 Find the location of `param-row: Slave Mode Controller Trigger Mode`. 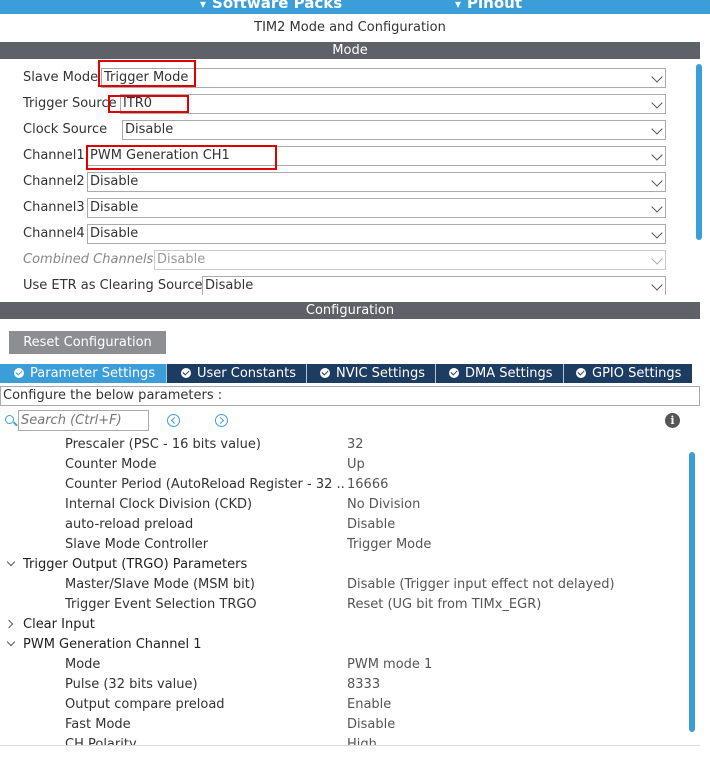

param-row: Slave Mode Controller Trigger Mode is located at coordinates (345, 545).